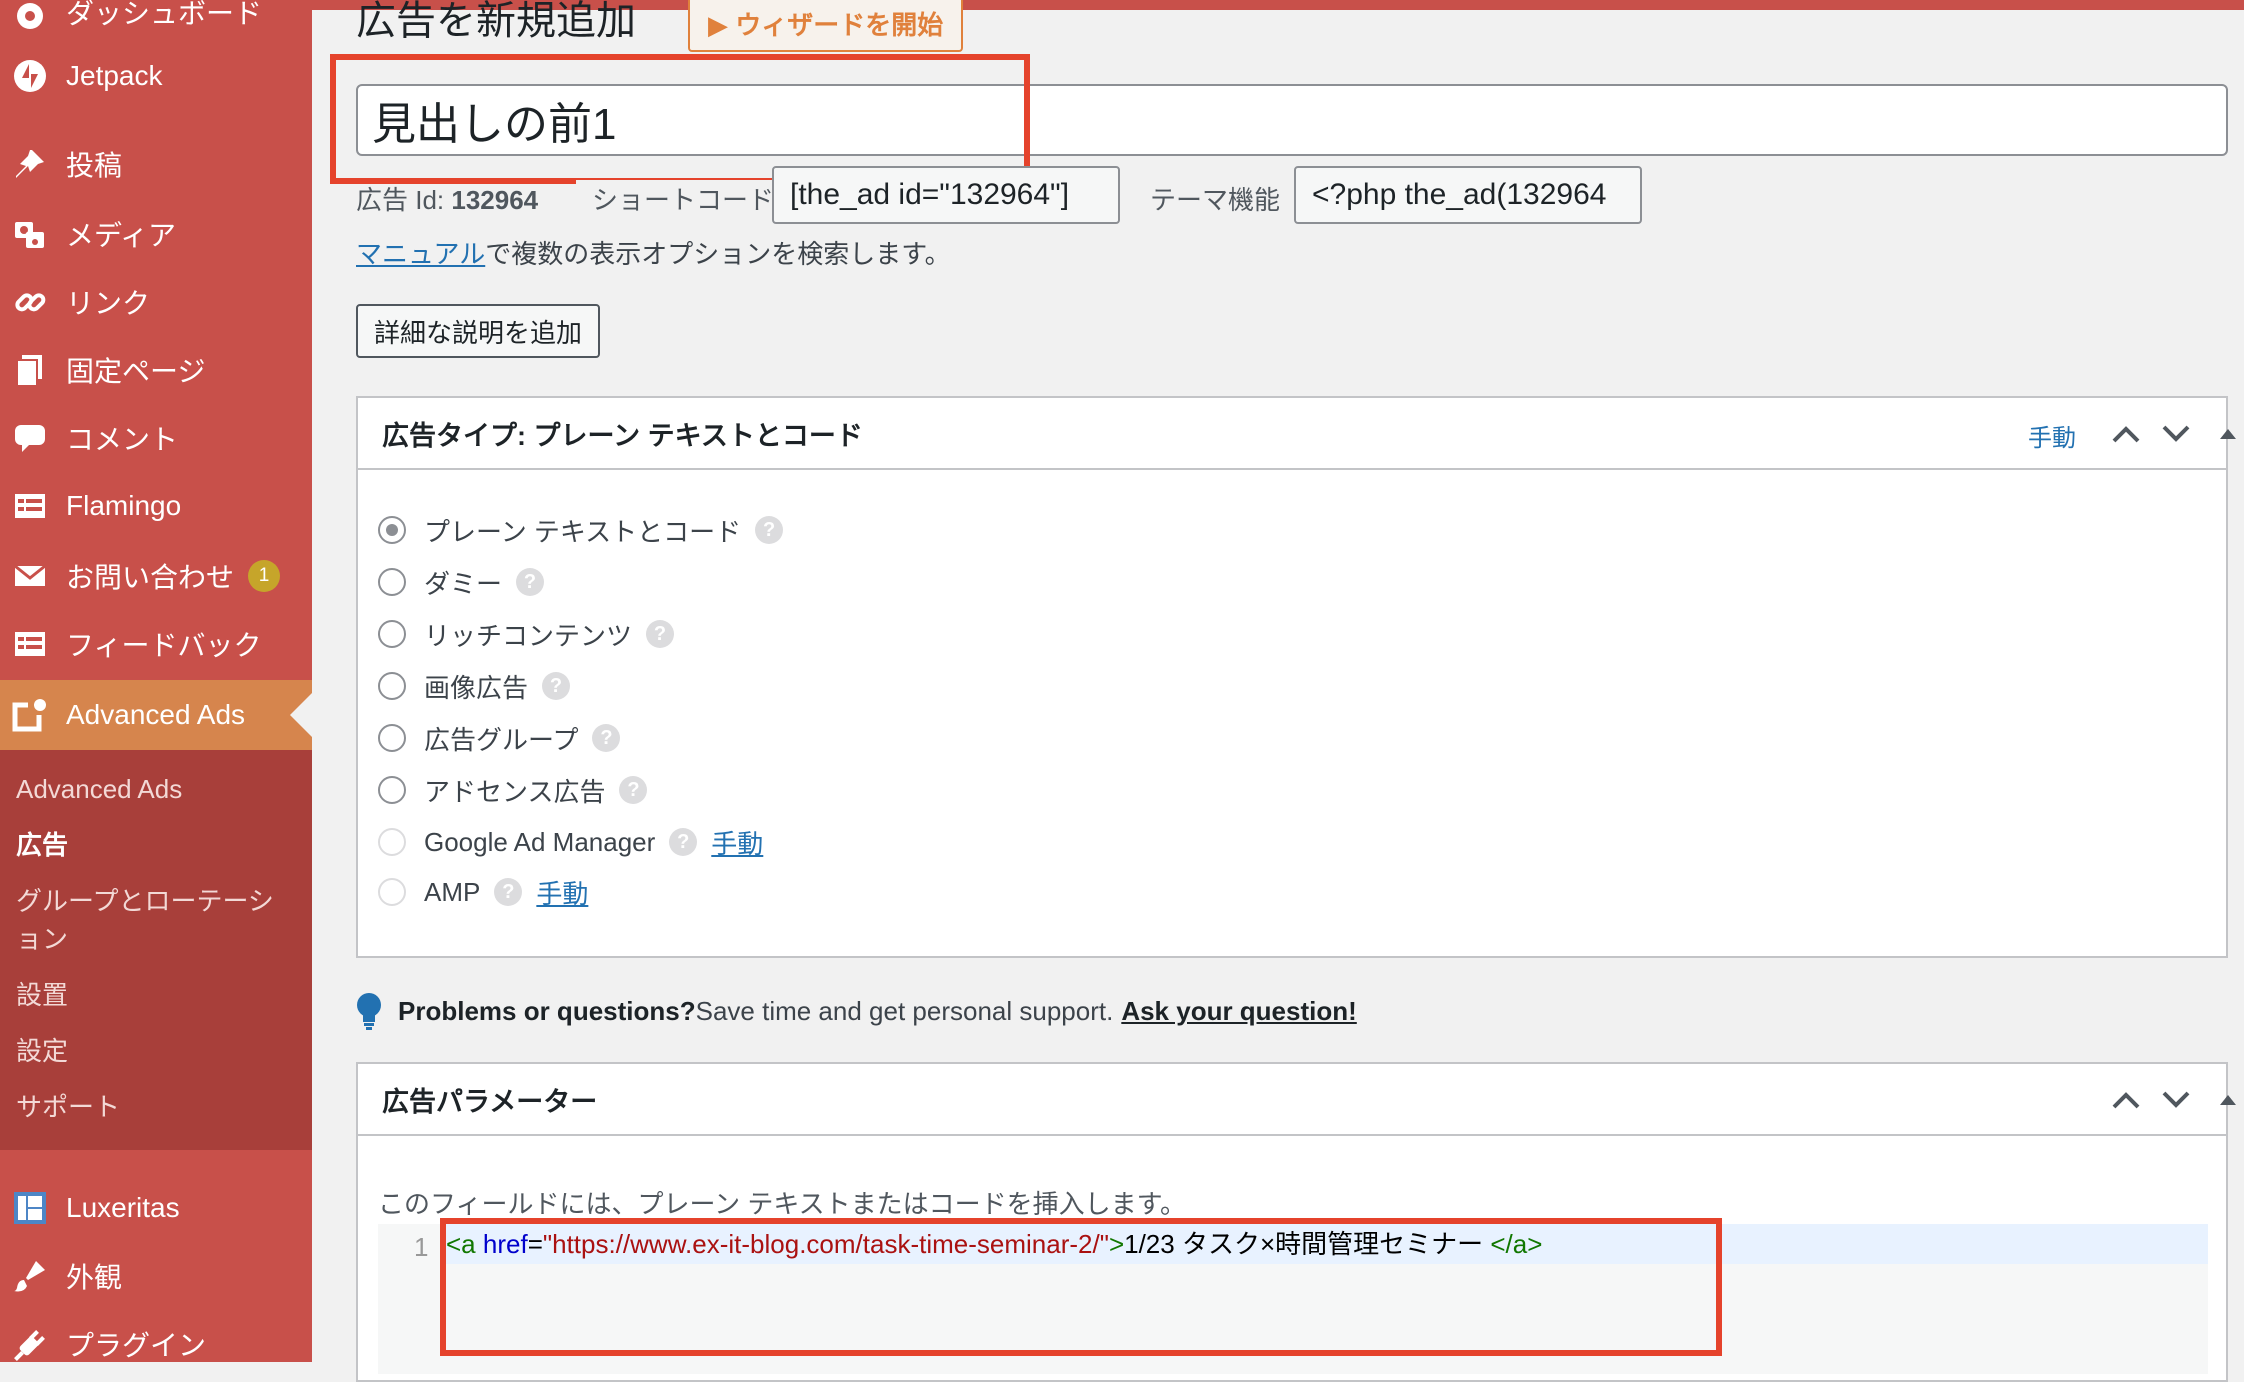  Describe the element at coordinates (30, 302) in the screenshot. I see `link-icon` at that location.